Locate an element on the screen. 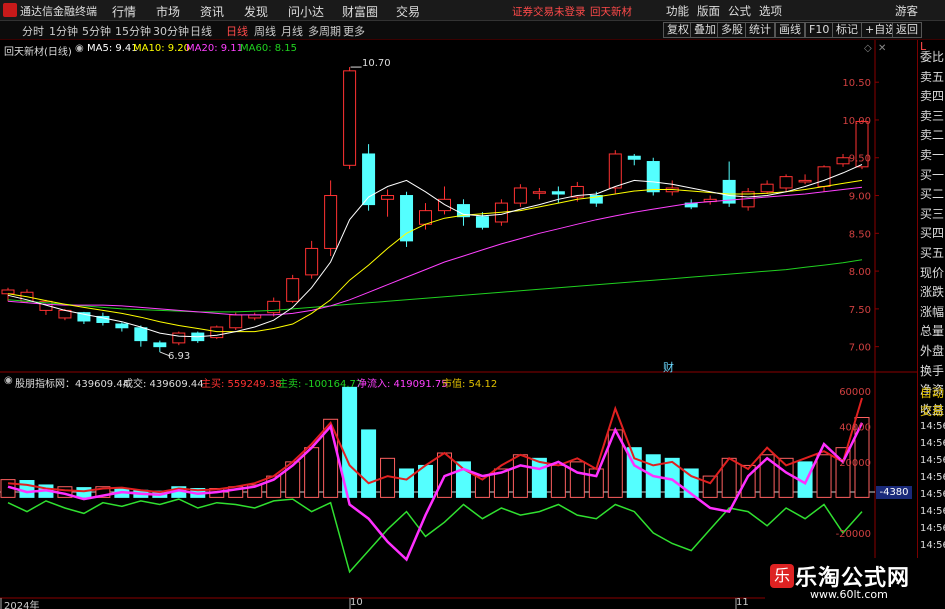 The height and width of the screenshot is (609, 945). draw-line-button: 画线 is located at coordinates (790, 30).